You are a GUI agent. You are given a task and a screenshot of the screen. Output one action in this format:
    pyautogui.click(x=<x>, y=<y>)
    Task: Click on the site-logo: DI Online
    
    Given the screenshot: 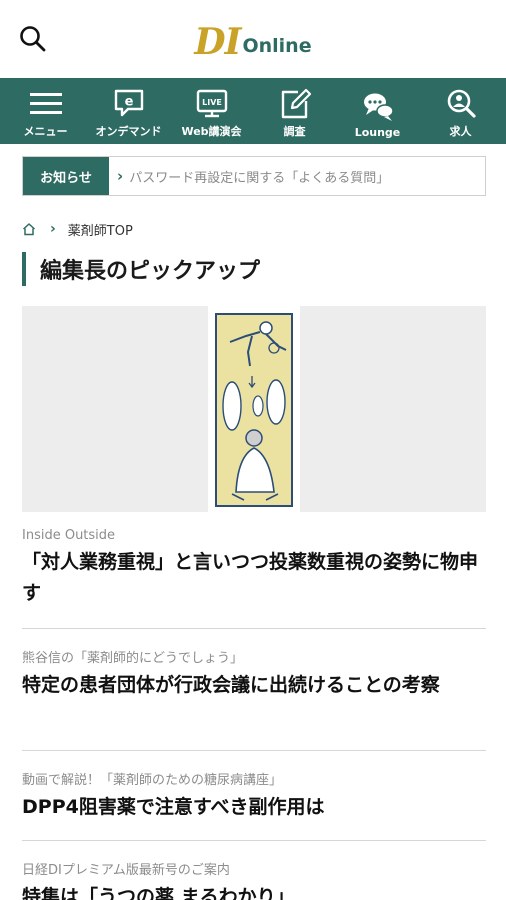 What is the action you would take?
    pyautogui.click(x=252, y=42)
    